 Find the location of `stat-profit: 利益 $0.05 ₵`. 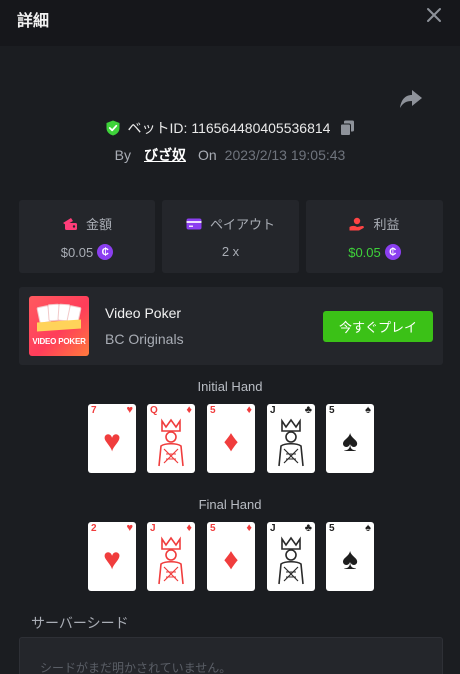

stat-profit: 利益 $0.05 ₵ is located at coordinates (374, 236).